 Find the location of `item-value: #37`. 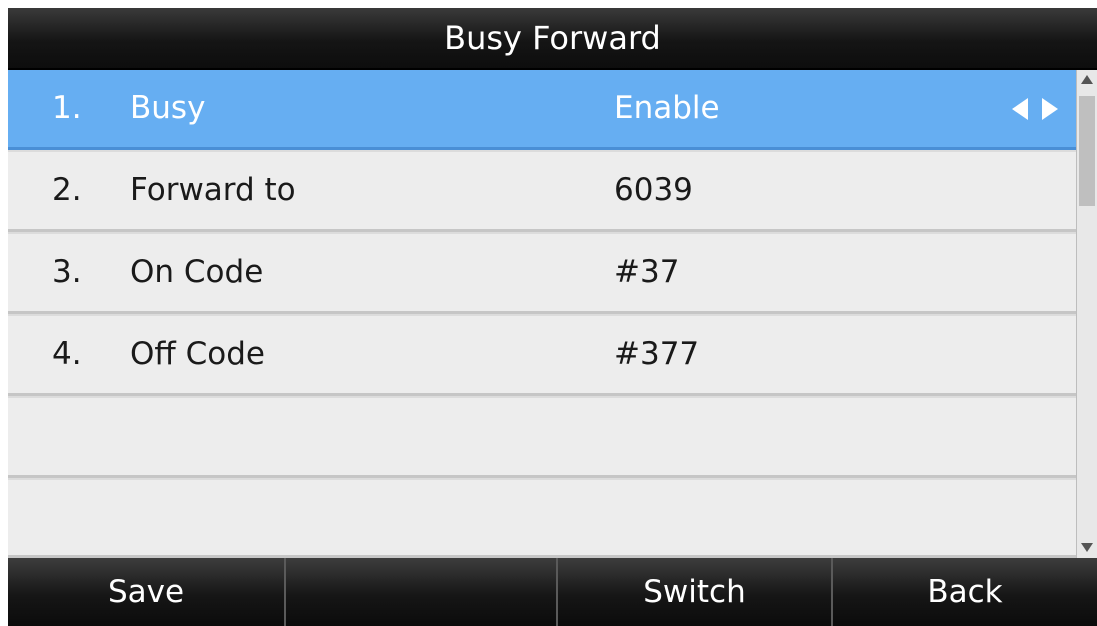

item-value: #37 is located at coordinates (647, 272).